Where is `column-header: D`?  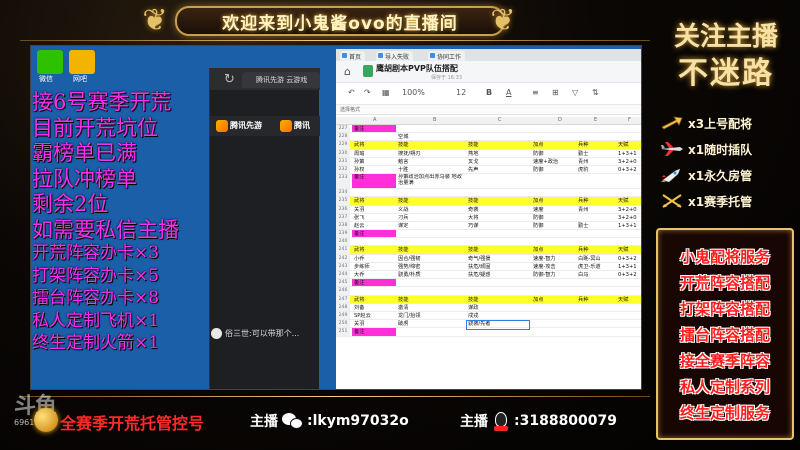
column-header: D is located at coordinates (560, 120).